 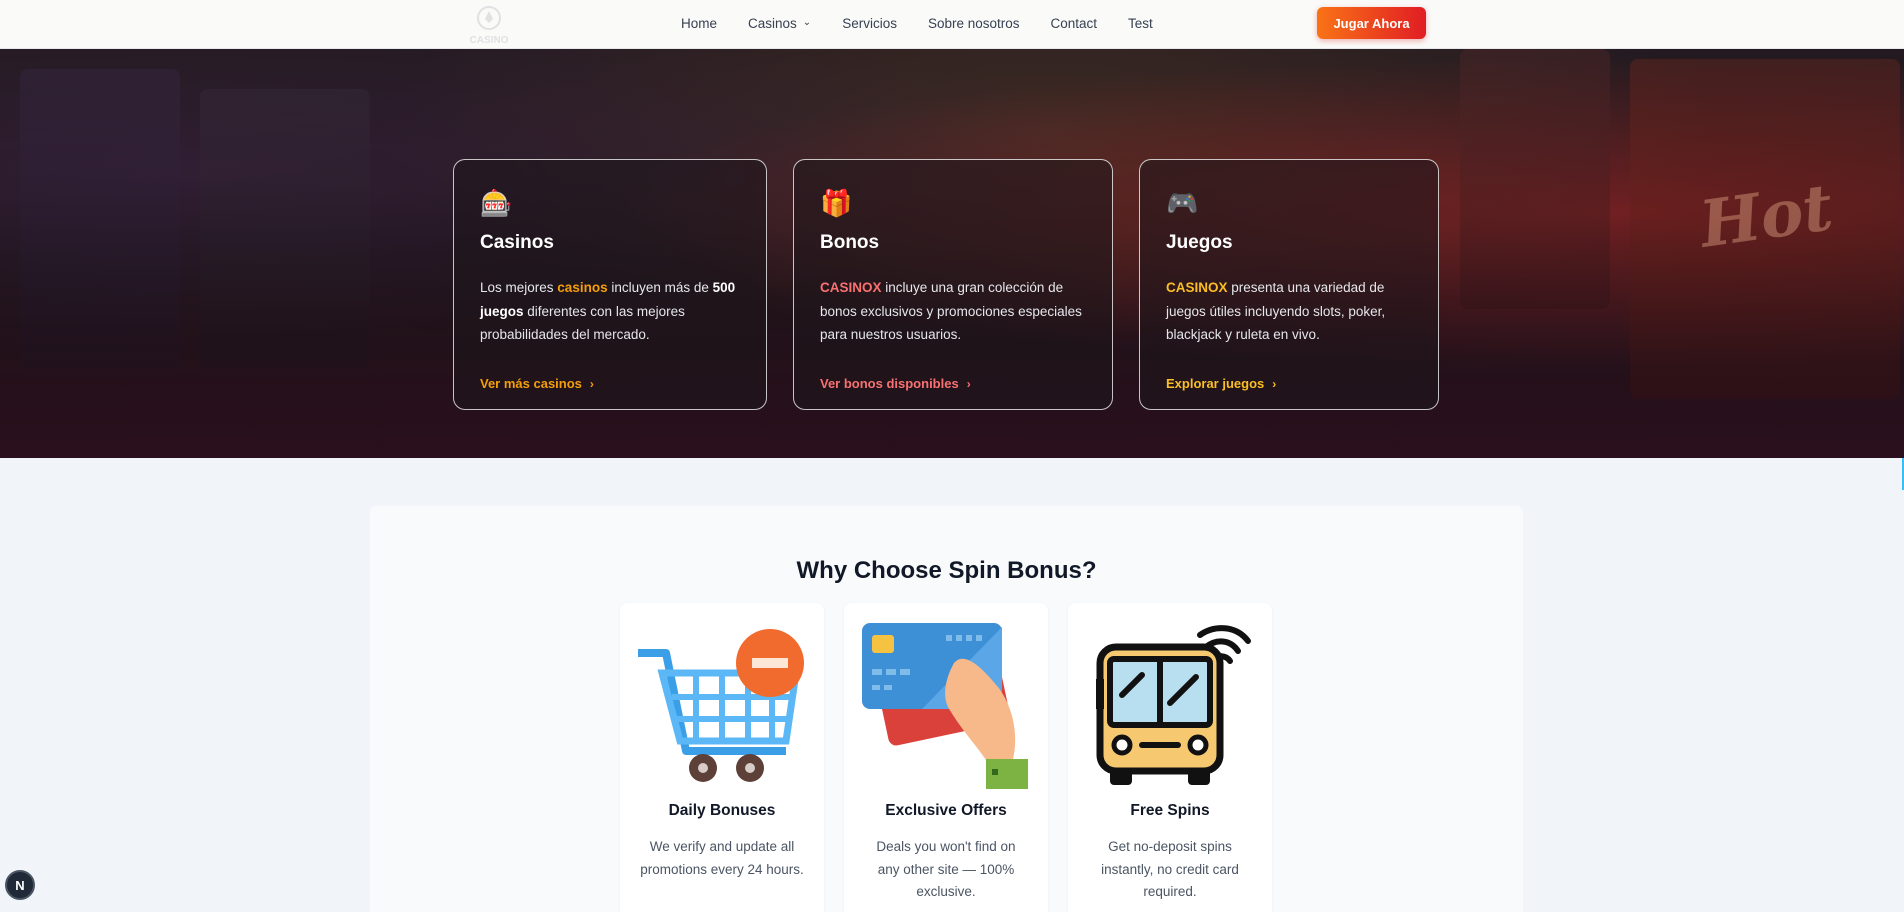 I want to click on nav-link-label: Test, so click(x=1140, y=23).